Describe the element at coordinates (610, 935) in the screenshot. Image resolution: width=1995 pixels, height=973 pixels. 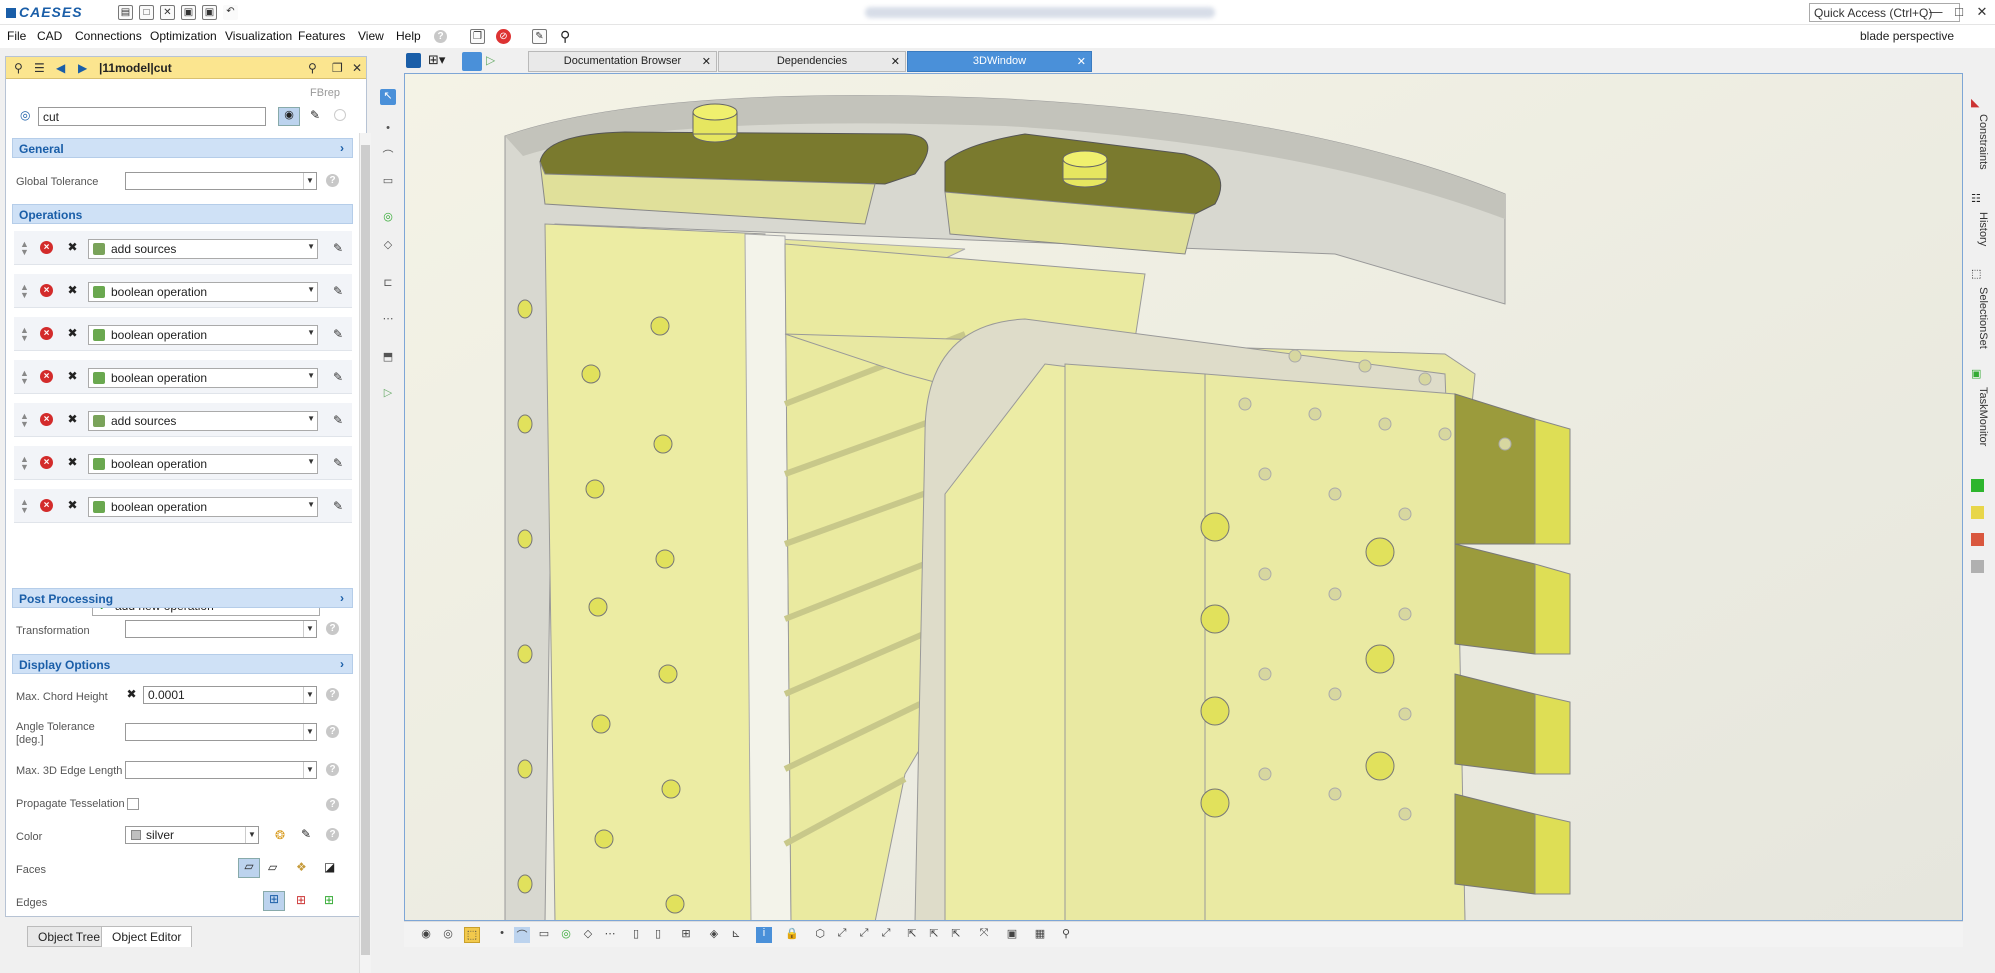
I see `measure-icon: ⋯` at that location.